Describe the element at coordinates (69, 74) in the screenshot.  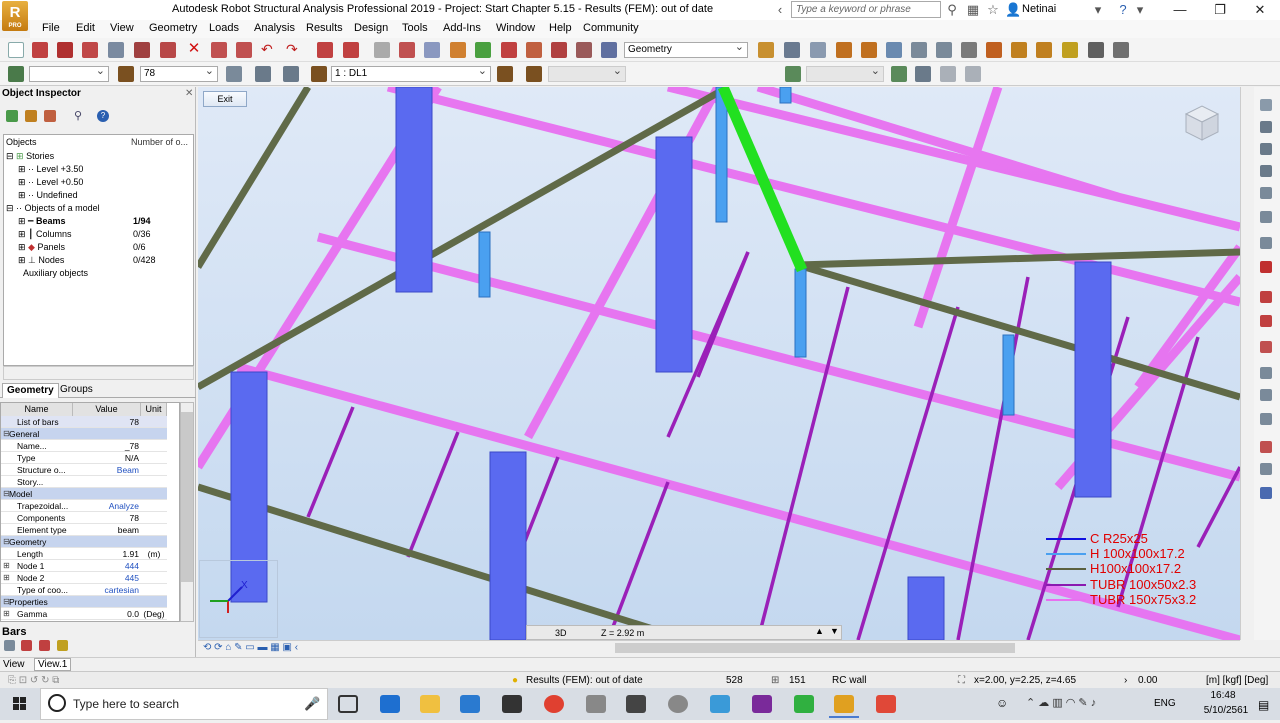
I see `node-selection-combo` at that location.